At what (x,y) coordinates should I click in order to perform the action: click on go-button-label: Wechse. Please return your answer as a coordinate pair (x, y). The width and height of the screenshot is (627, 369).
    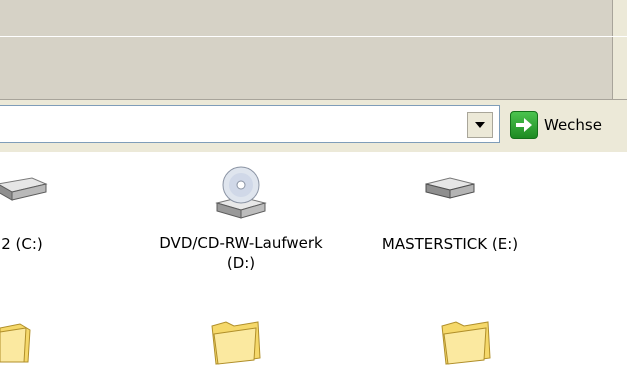
    Looking at the image, I should click on (573, 125).